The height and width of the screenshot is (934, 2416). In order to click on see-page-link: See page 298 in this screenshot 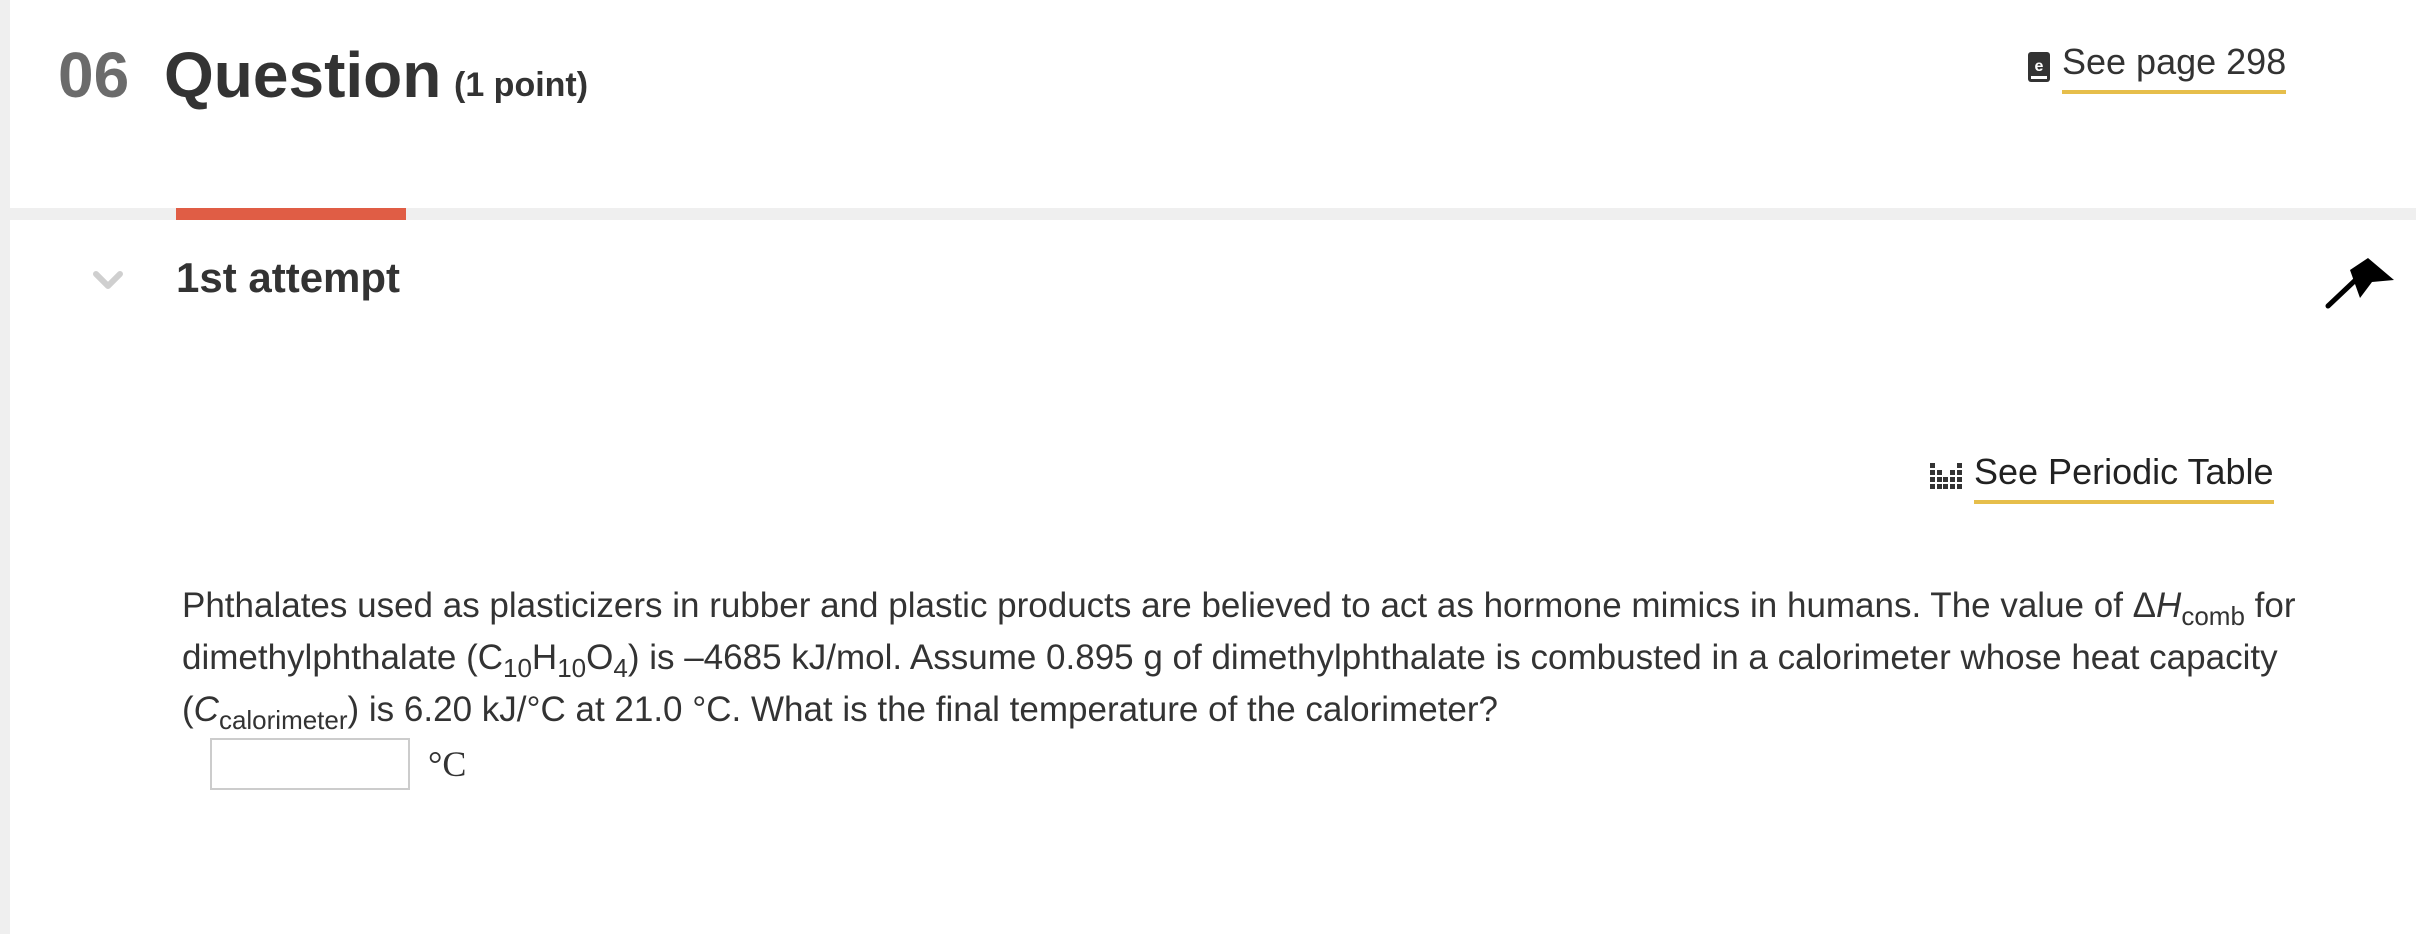, I will do `click(2174, 67)`.